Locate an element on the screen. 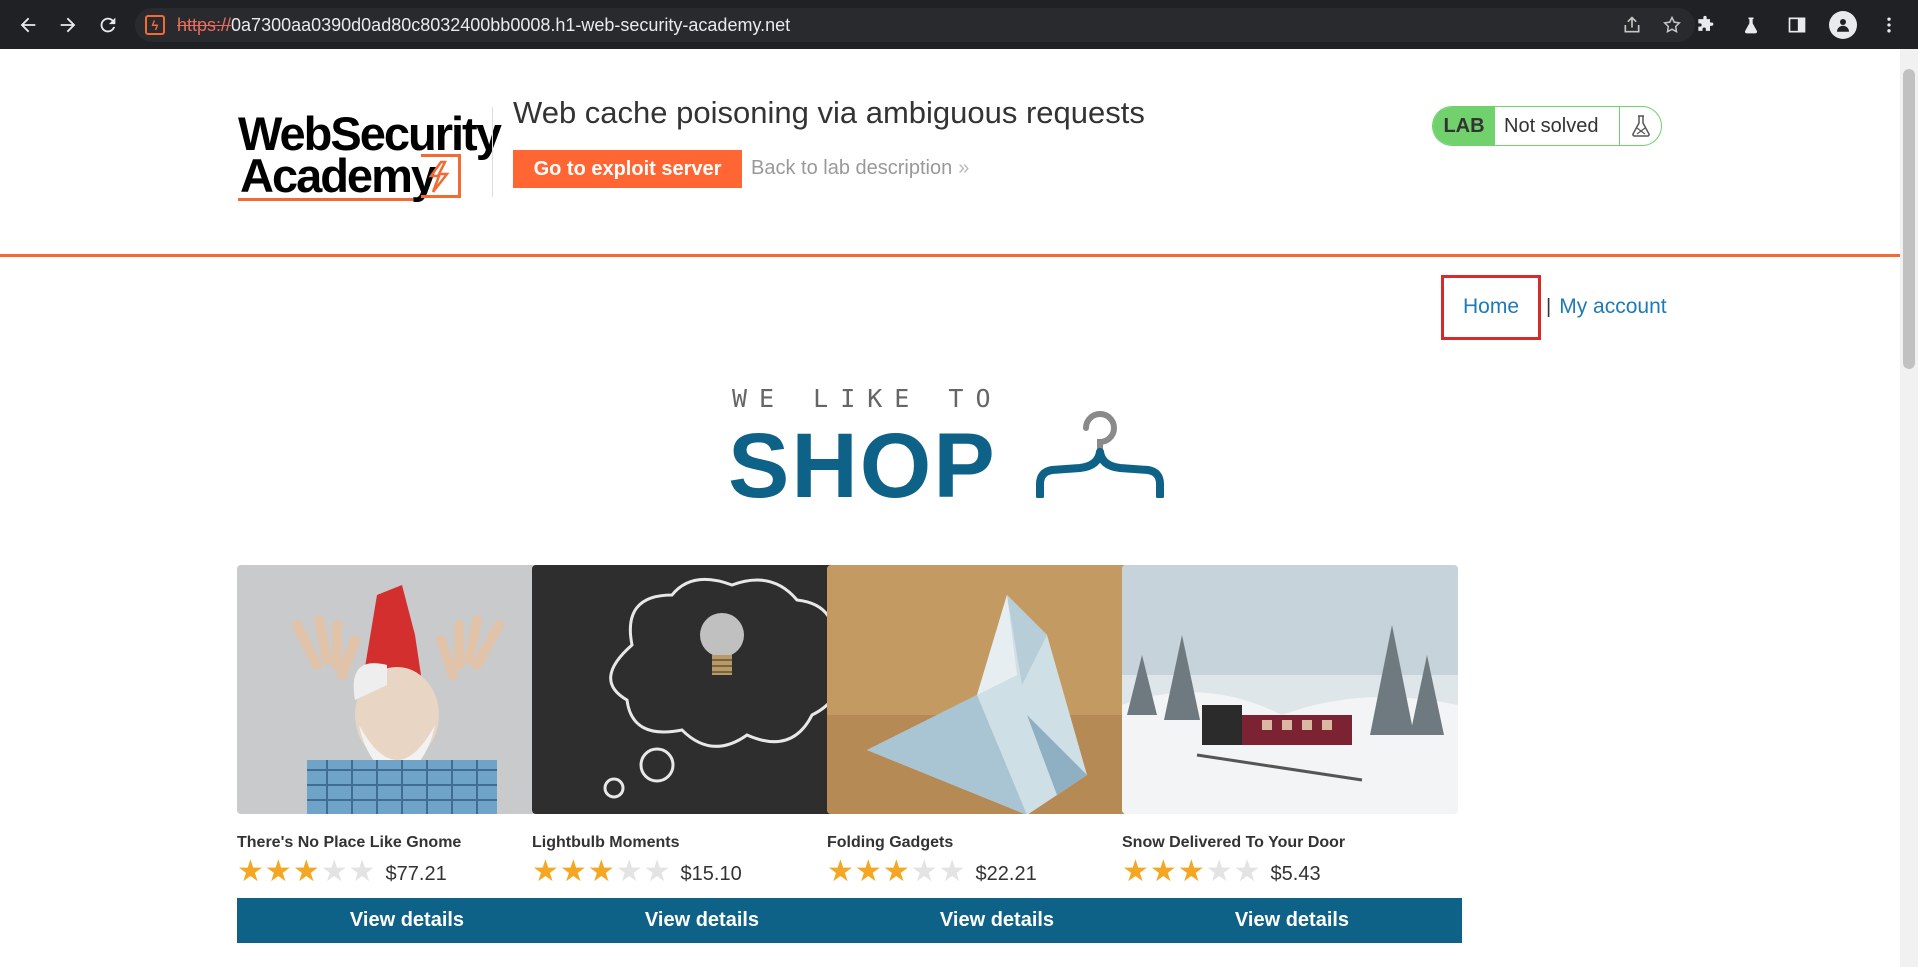 This screenshot has width=1918, height=967. product-name: Lightbulb Moments is located at coordinates (606, 842).